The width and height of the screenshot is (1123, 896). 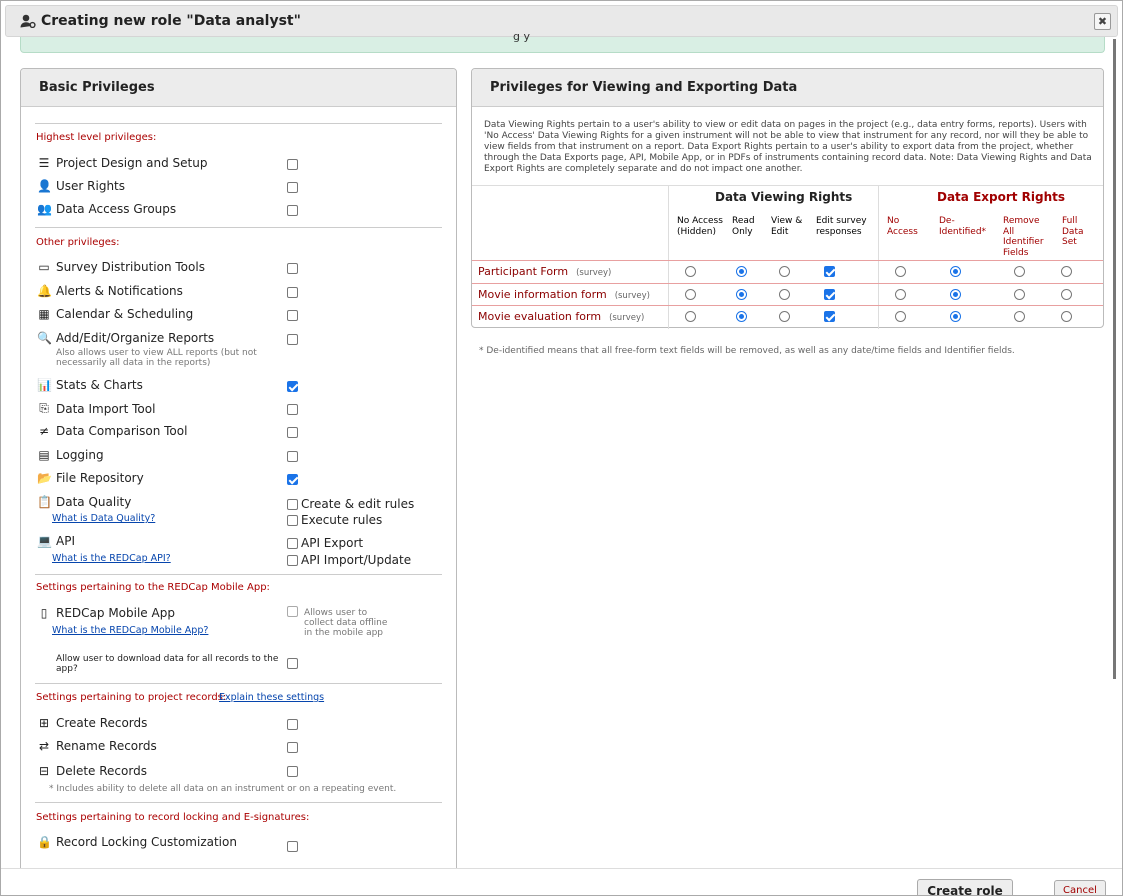 What do you see at coordinates (160, 21) in the screenshot?
I see `dialog-title: Creating new role "Data analyst"` at bounding box center [160, 21].